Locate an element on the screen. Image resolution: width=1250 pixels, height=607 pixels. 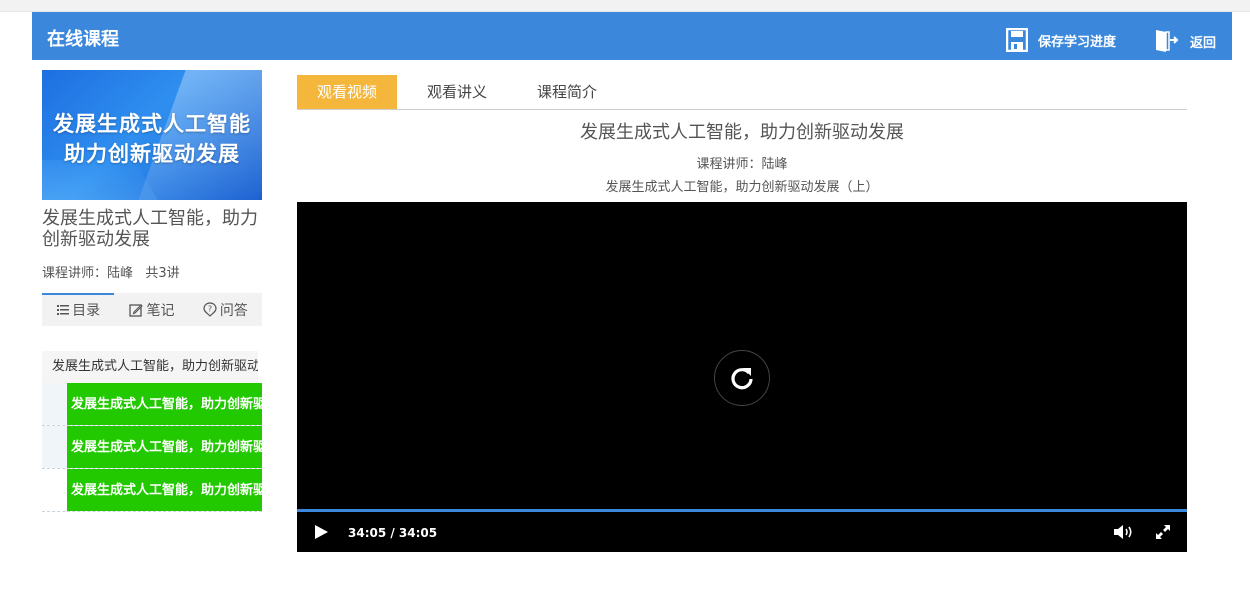
replay-button is located at coordinates (742, 378).